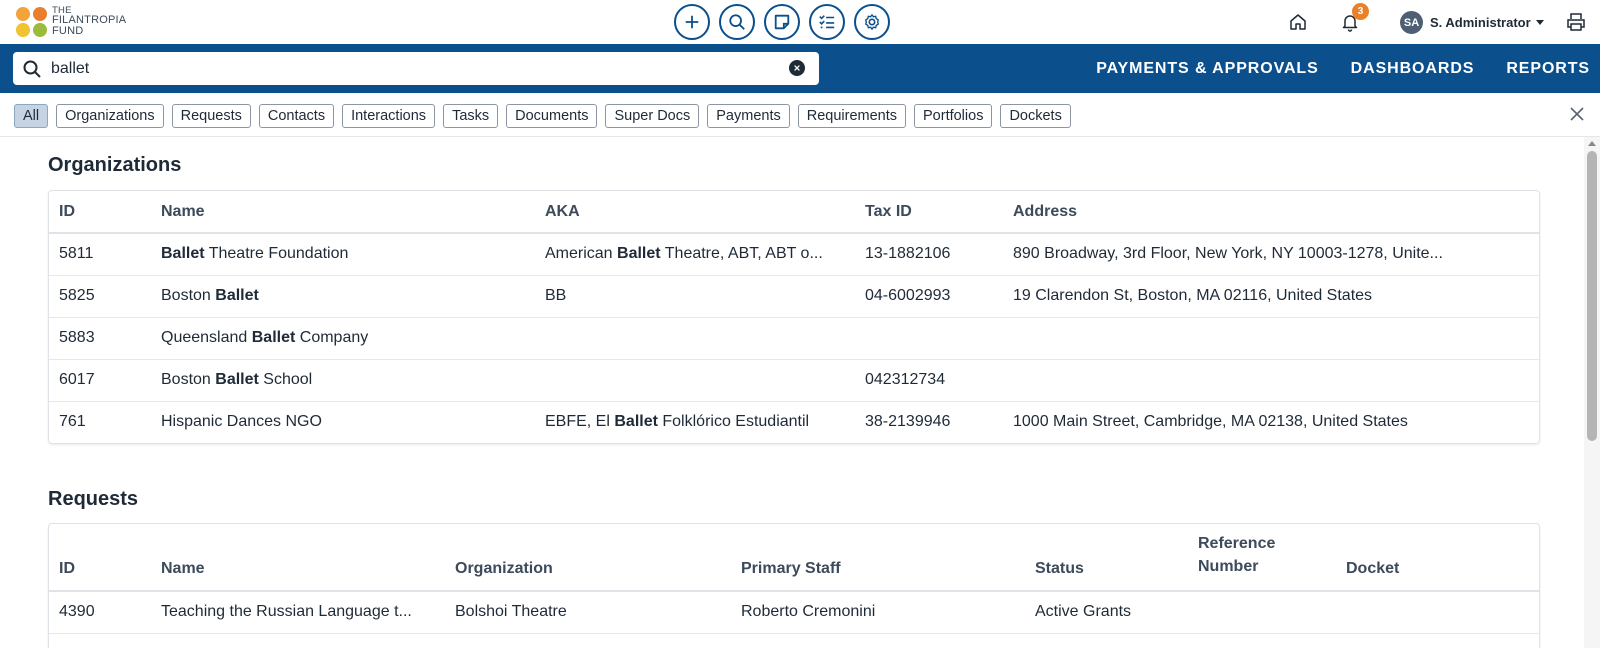 The width and height of the screenshot is (1600, 648). Describe the element at coordinates (794, 338) in the screenshot. I see `table-row: 5883 Queensland Ballet Company` at that location.